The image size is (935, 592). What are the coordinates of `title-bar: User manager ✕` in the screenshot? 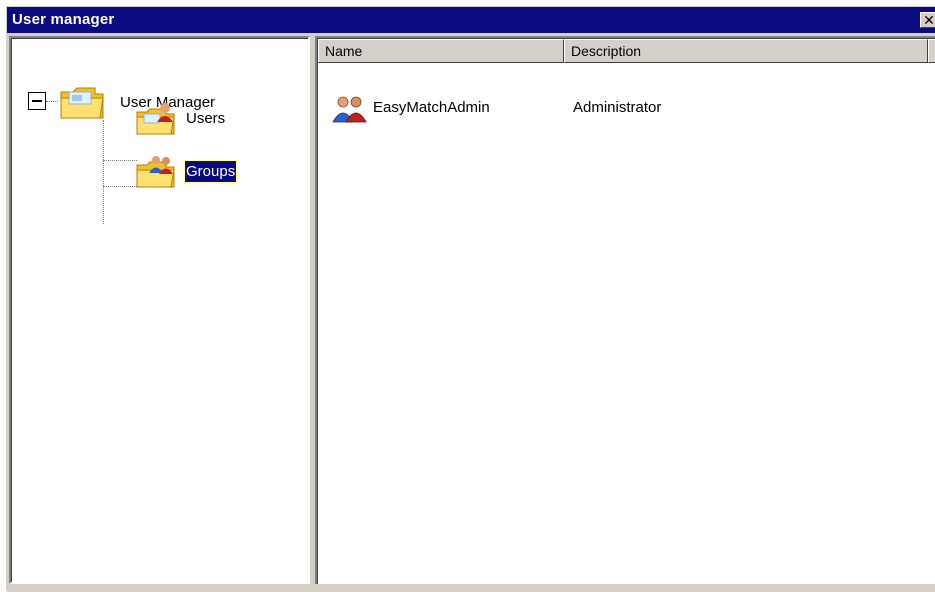 It's located at (471, 20).